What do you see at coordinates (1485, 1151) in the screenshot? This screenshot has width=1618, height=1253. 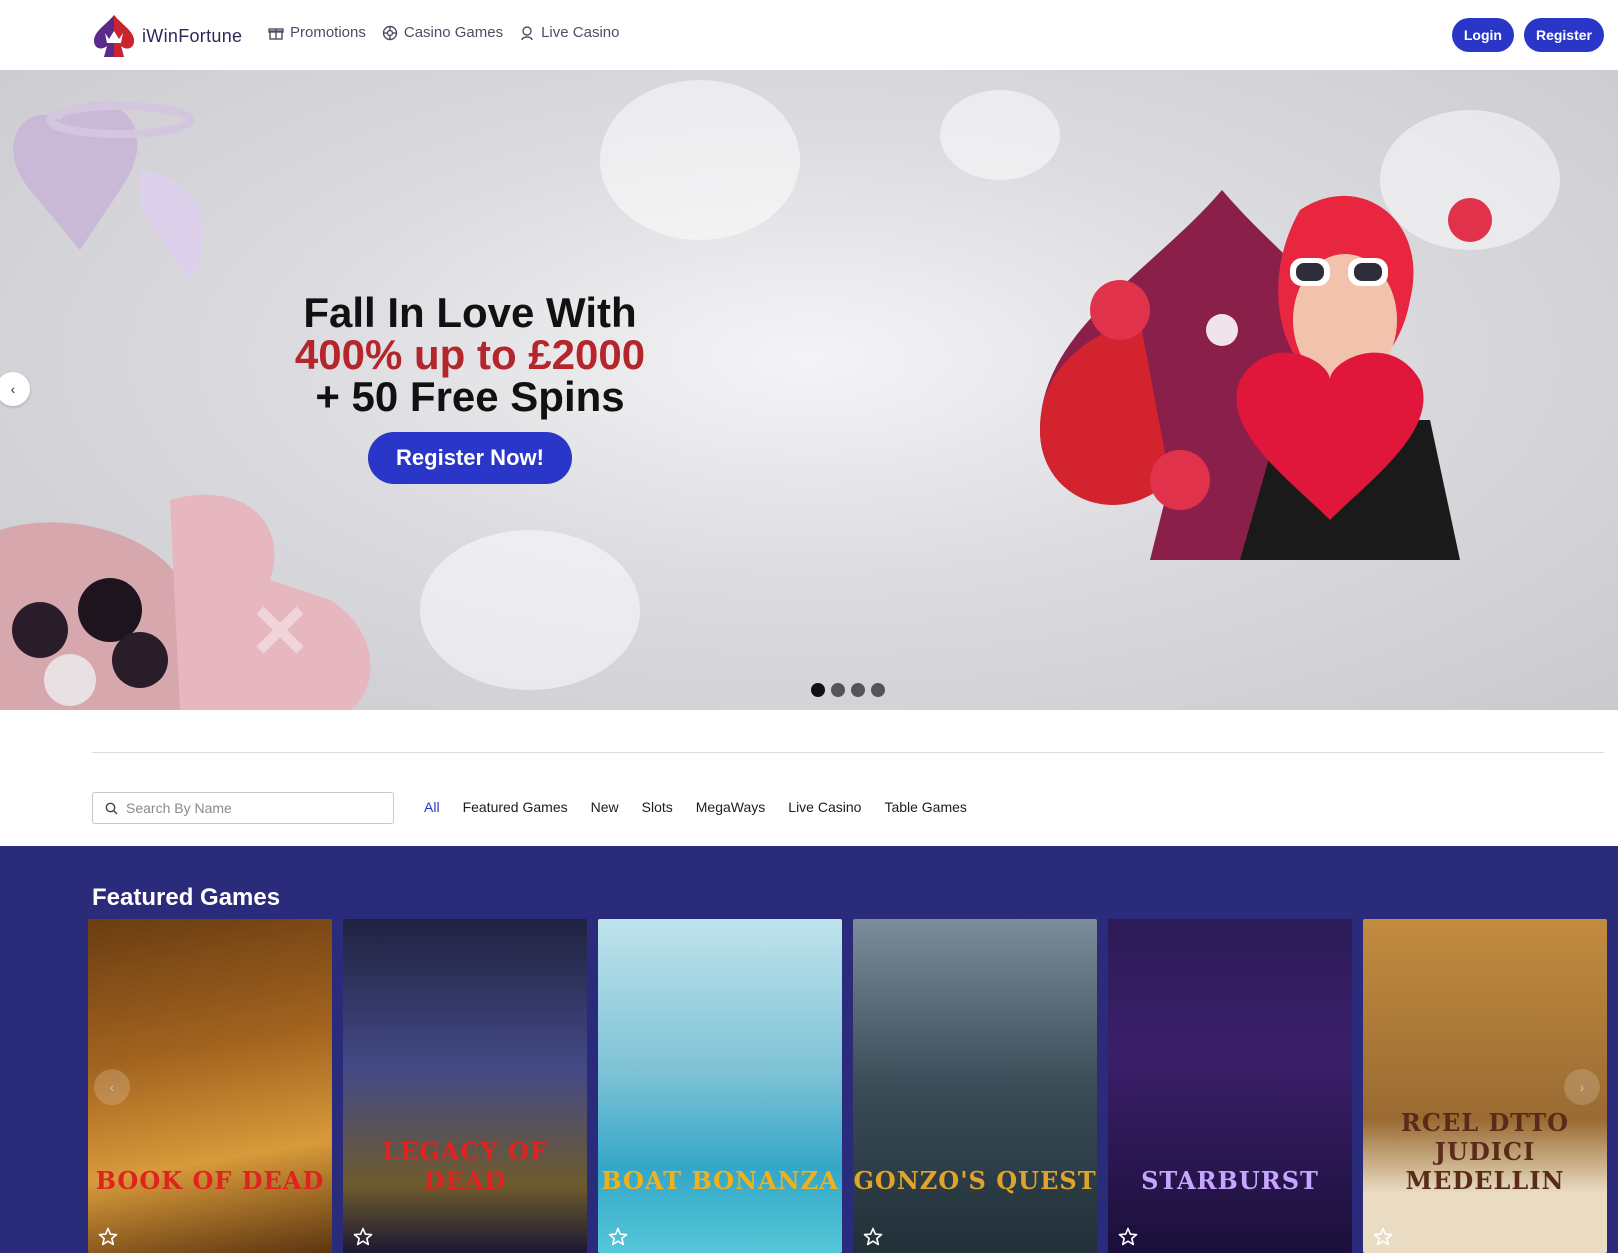 I see `game-title: RCEL DTTO JUDICI MEDELLIN` at bounding box center [1485, 1151].